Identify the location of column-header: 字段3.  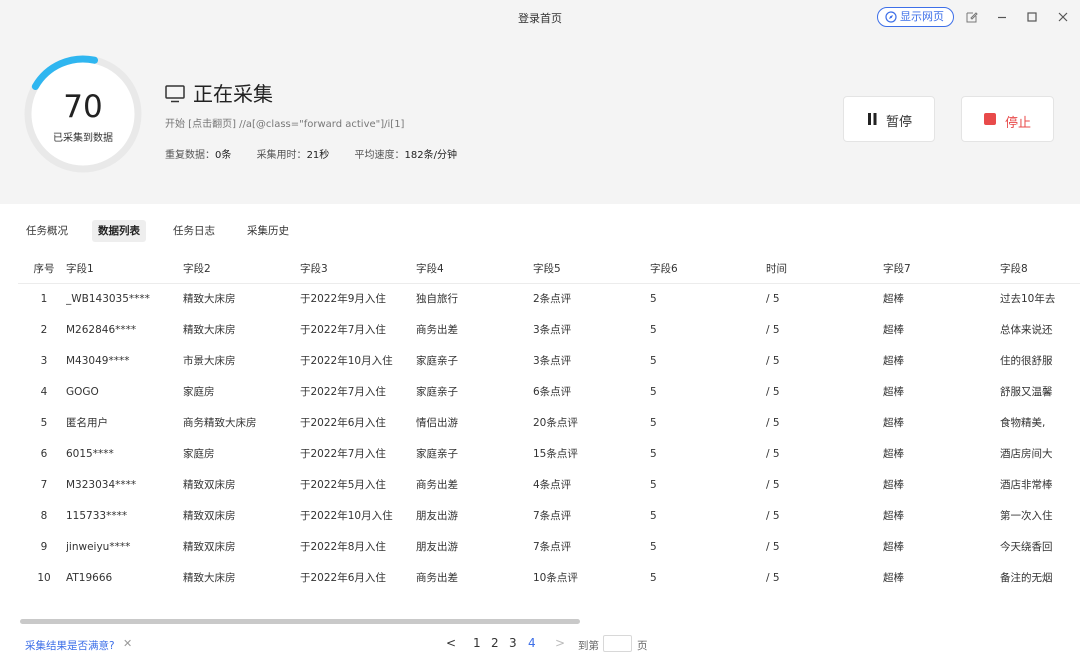
(355, 269).